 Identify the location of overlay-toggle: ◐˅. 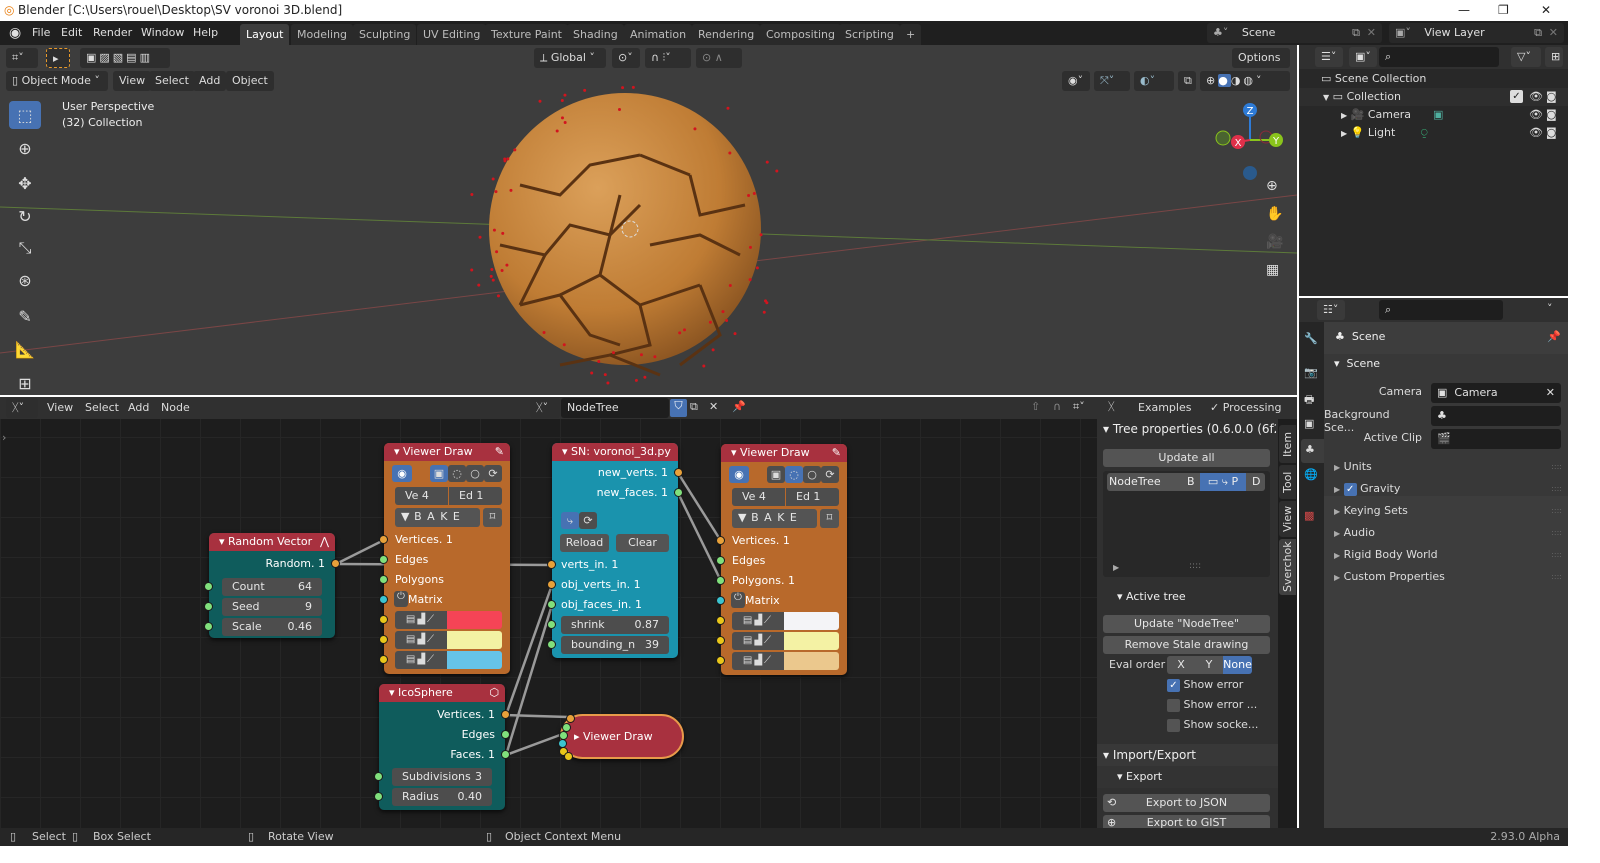
(1154, 81).